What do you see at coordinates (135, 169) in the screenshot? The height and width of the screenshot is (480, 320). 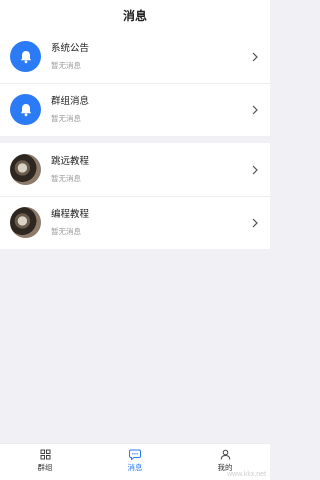 I see `list-item-long-jump-course: 跳远教程 暂无消息` at bounding box center [135, 169].